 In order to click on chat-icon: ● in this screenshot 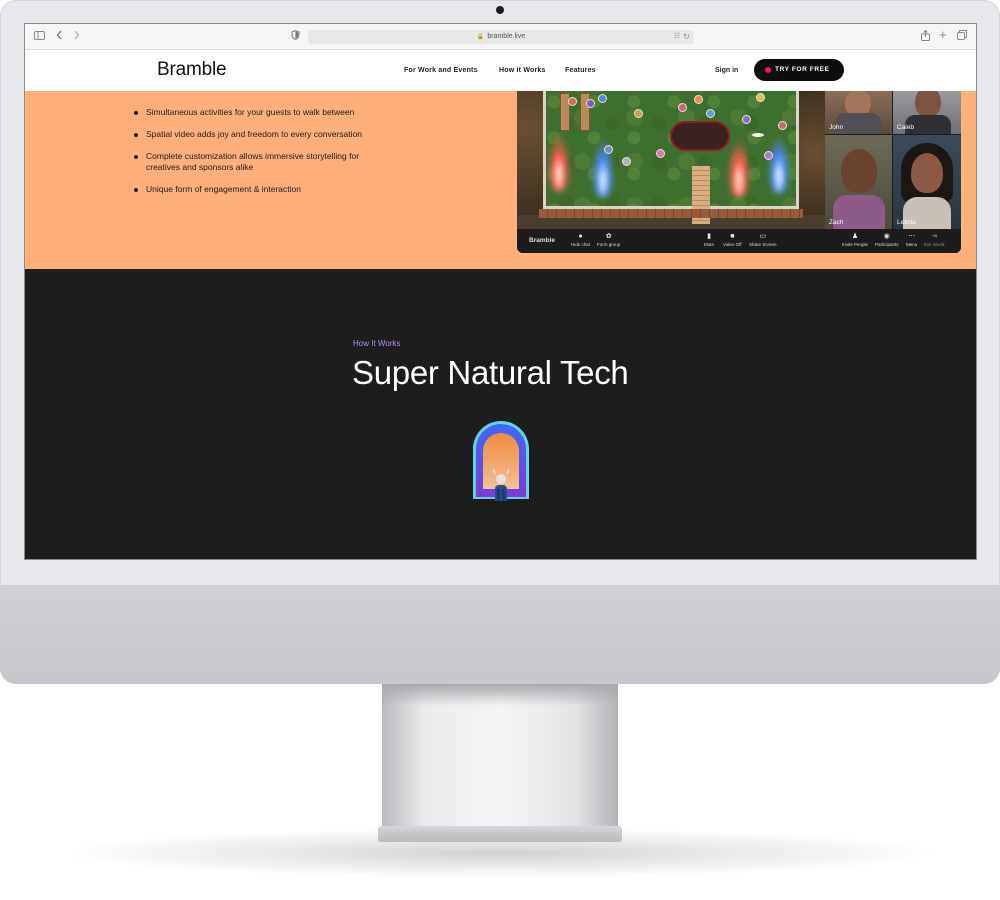, I will do `click(580, 236)`.